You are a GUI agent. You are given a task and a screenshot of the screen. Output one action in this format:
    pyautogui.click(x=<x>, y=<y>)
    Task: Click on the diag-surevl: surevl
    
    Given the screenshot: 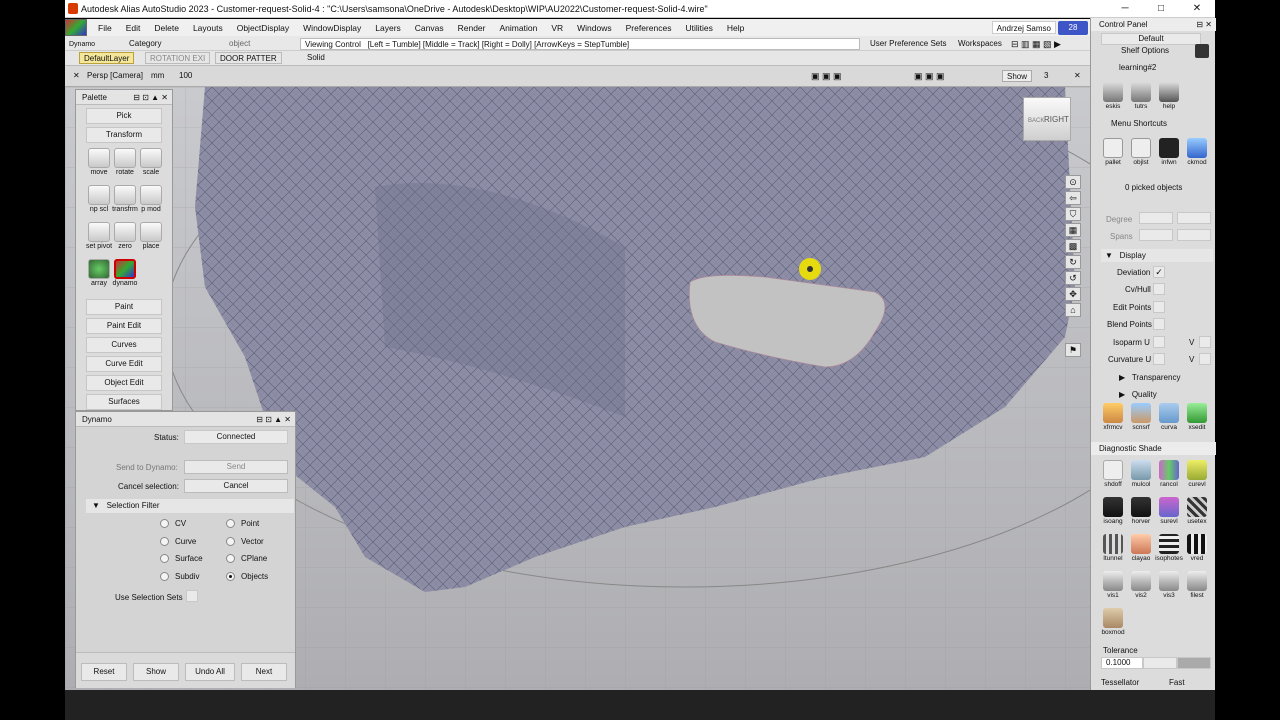 What is the action you would take?
    pyautogui.click(x=1169, y=511)
    